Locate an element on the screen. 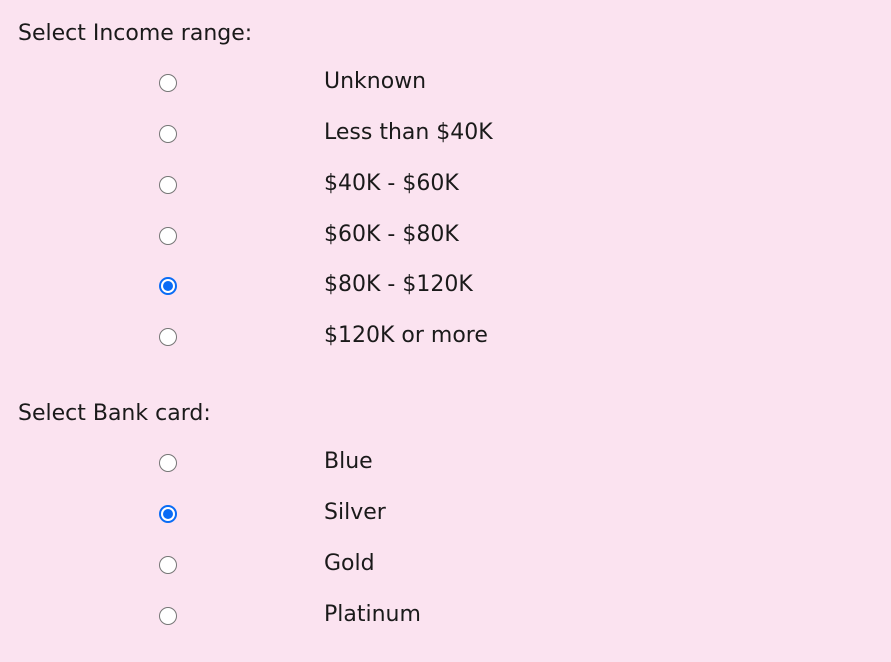  income-option-40k-60k: $40K - $60K is located at coordinates (445, 186).